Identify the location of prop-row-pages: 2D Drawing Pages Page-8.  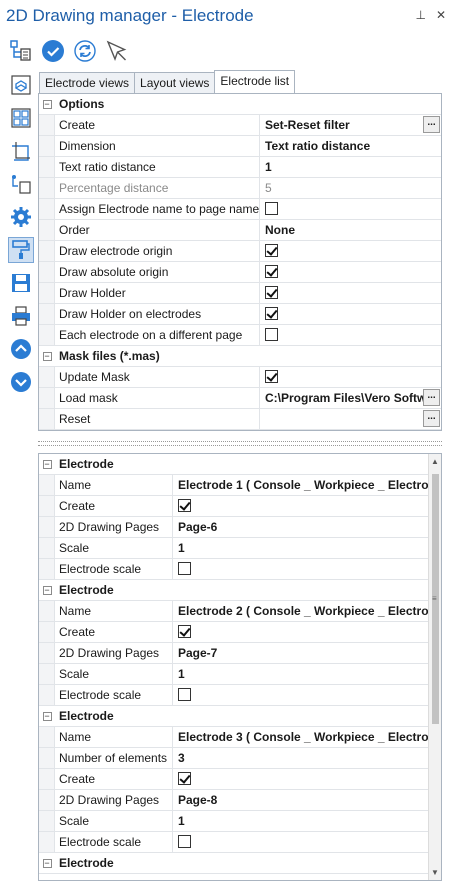
(233, 800).